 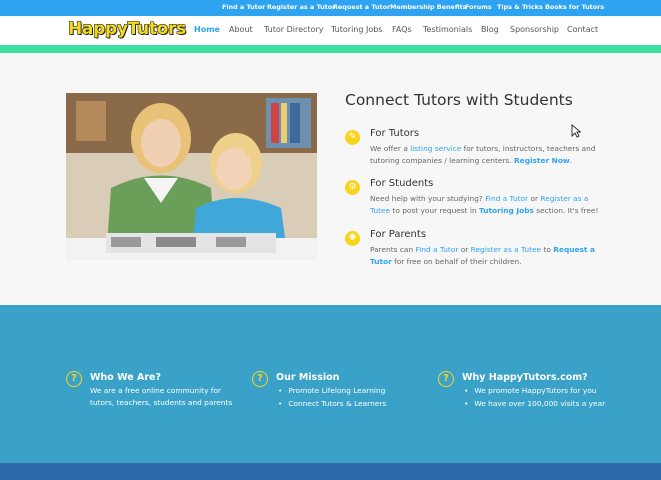 What do you see at coordinates (525, 377) in the screenshot?
I see `footer-col-why-title: Why HappyTutors.com?` at bounding box center [525, 377].